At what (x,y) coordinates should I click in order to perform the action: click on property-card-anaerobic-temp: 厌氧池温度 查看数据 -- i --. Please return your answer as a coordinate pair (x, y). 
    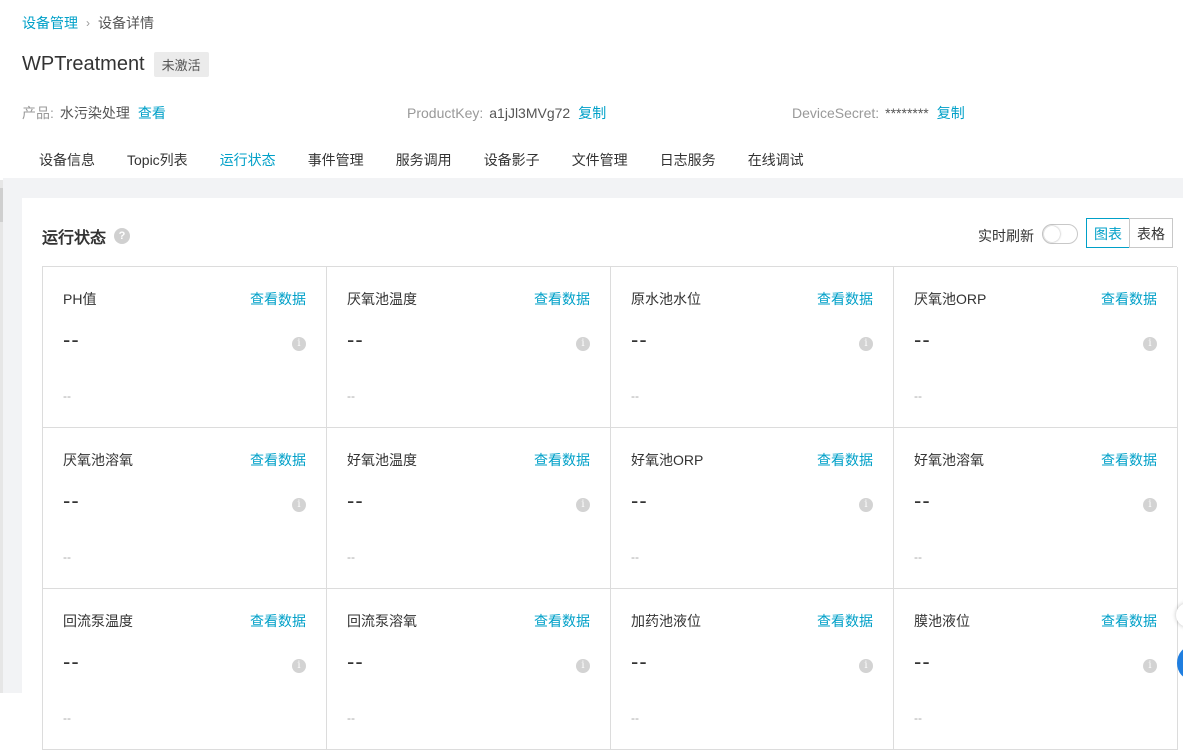
    Looking at the image, I should click on (469, 347).